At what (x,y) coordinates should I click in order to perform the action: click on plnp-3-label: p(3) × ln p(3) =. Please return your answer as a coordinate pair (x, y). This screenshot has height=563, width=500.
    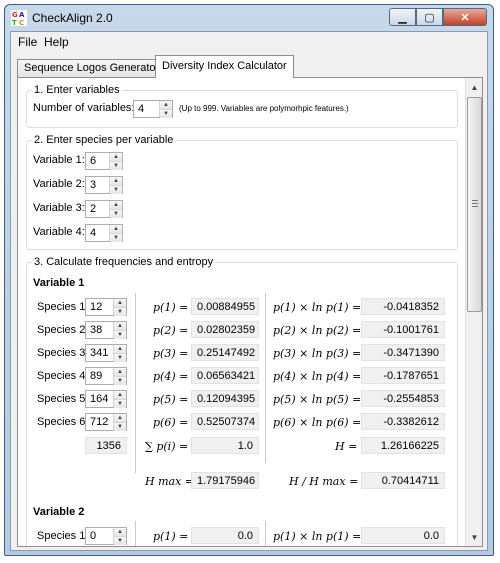
    Looking at the image, I should click on (317, 353).